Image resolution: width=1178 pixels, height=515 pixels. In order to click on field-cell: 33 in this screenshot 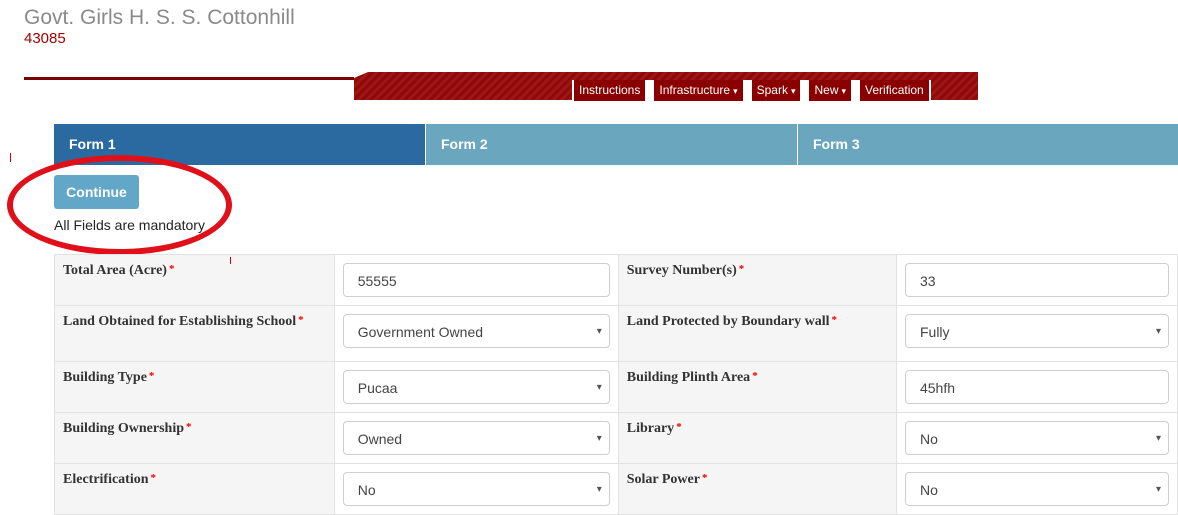, I will do `click(1036, 280)`.